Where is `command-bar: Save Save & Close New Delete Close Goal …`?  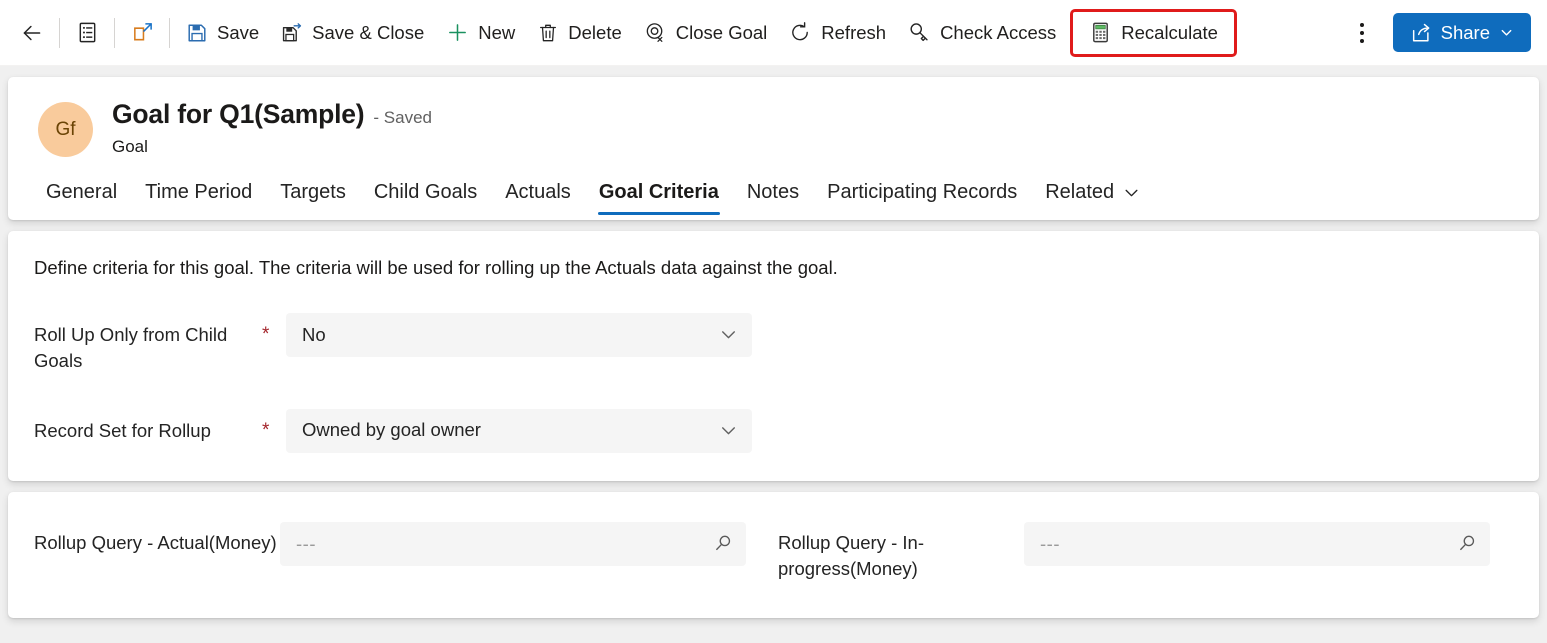
command-bar: Save Save & Close New Delete Close Goal … is located at coordinates (773, 33).